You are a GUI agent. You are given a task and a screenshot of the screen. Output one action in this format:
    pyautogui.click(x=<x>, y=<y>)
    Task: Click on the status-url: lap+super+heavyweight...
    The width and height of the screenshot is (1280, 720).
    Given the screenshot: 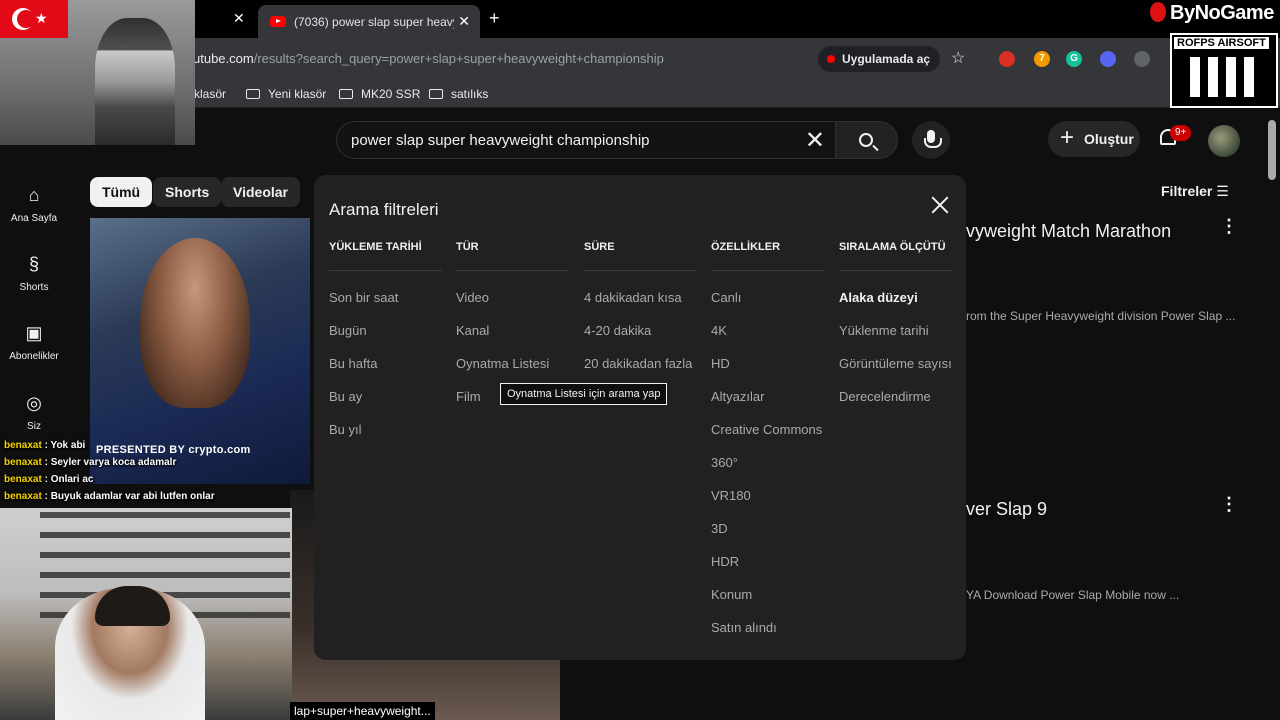 What is the action you would take?
    pyautogui.click(x=362, y=711)
    